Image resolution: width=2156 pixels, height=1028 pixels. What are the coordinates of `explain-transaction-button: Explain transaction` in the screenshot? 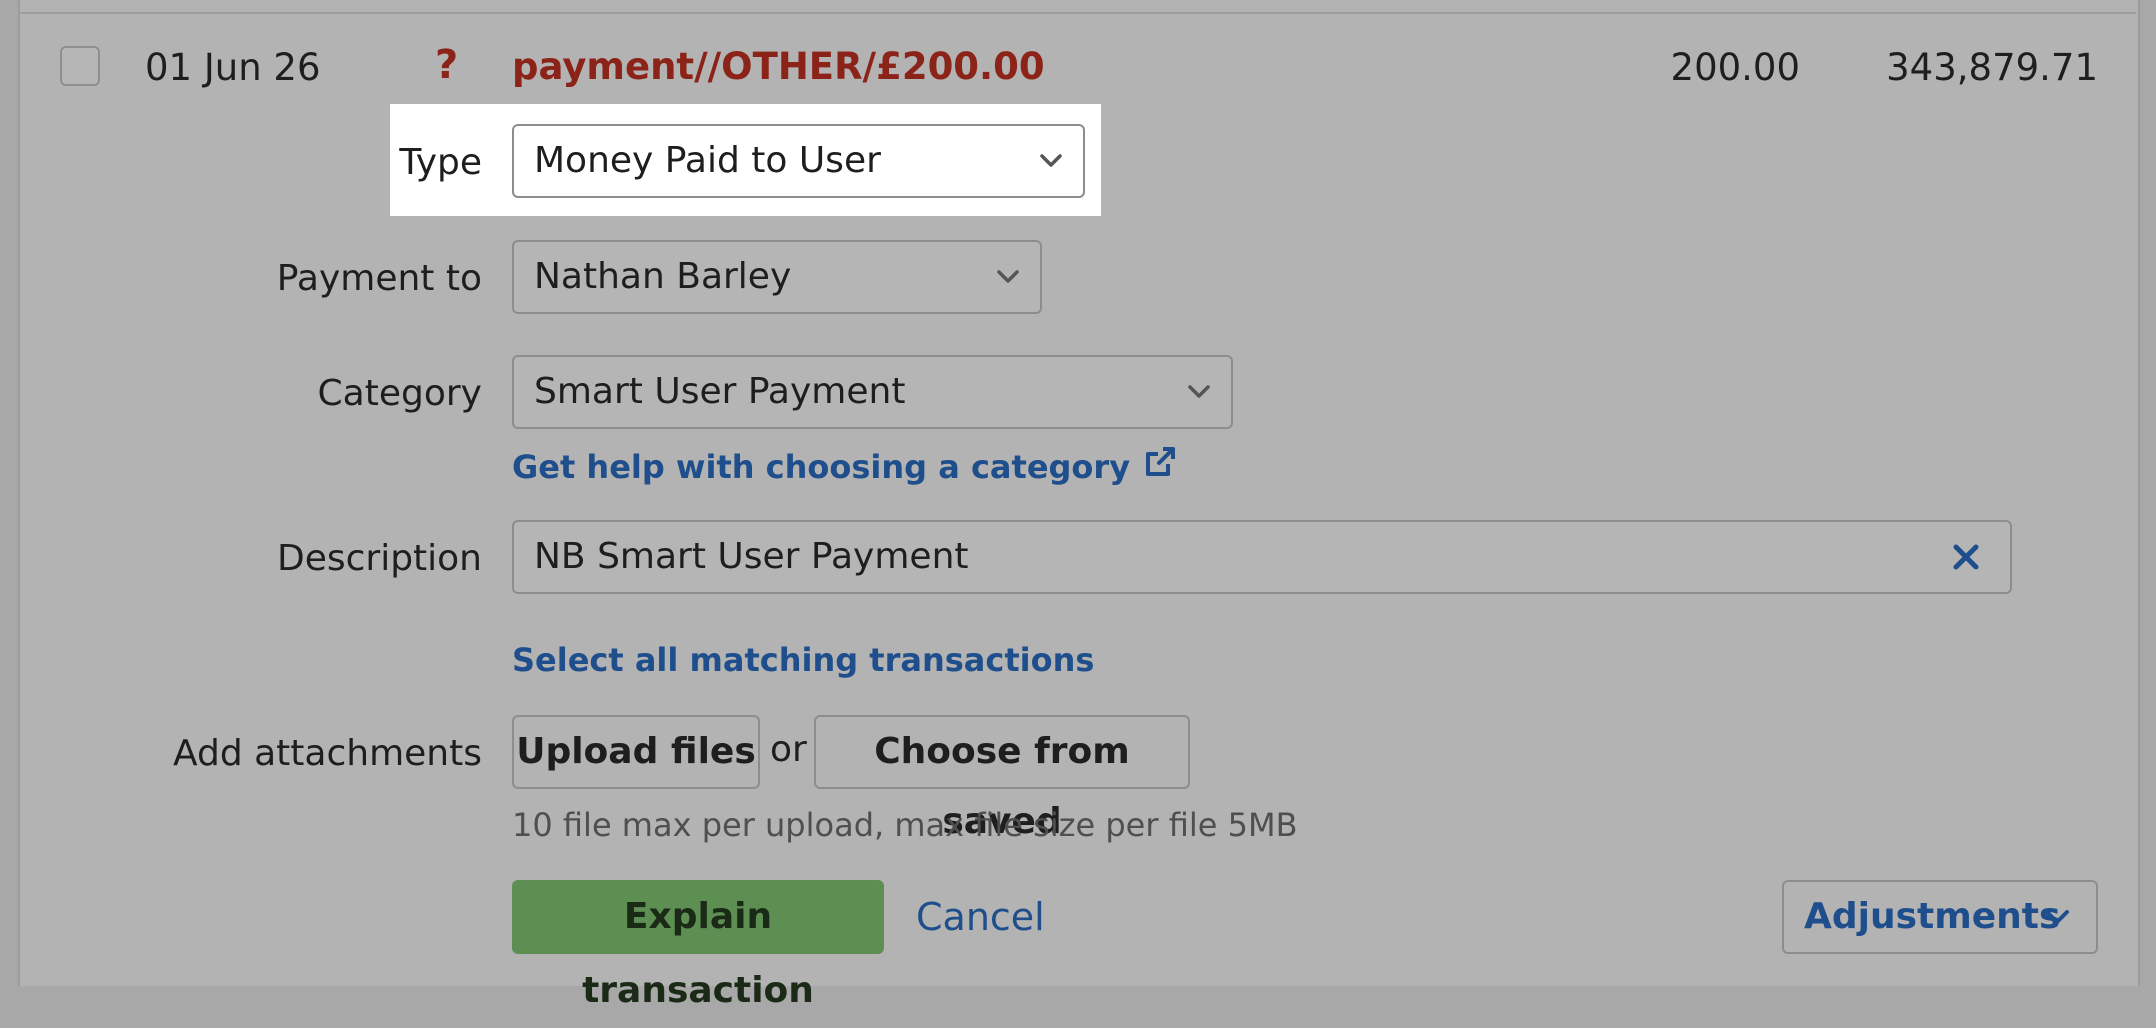 It's located at (698, 945).